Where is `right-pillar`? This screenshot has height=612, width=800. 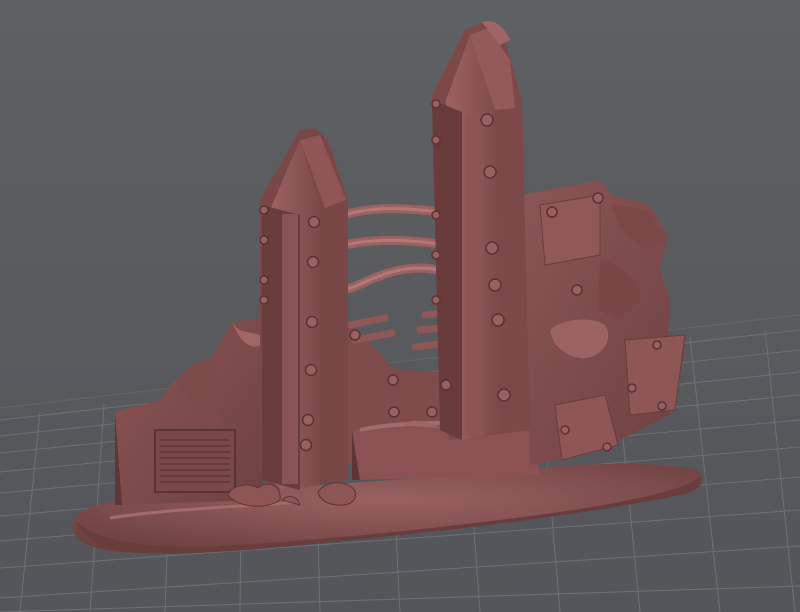
right-pillar is located at coordinates (481, 230).